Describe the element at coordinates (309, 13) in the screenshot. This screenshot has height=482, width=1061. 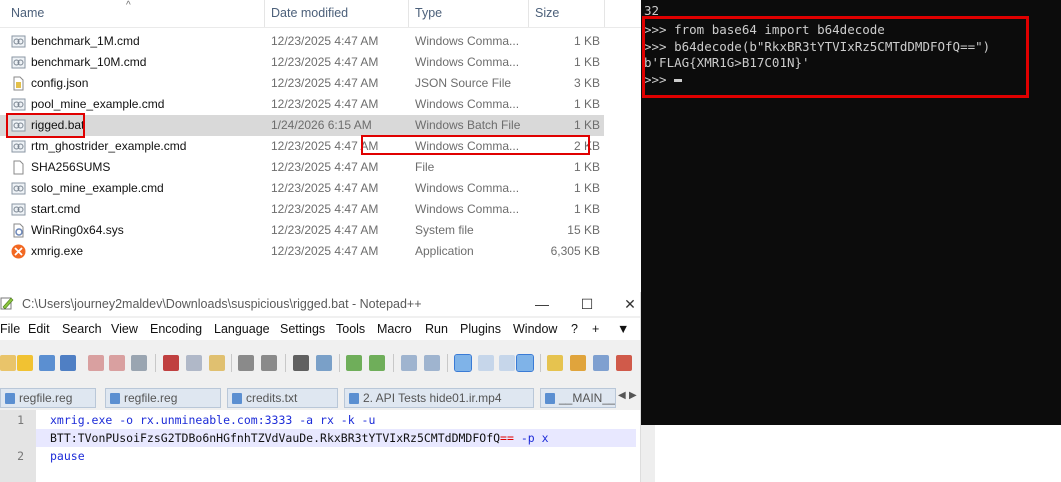
I see `column-date-modified: Date modified` at that location.